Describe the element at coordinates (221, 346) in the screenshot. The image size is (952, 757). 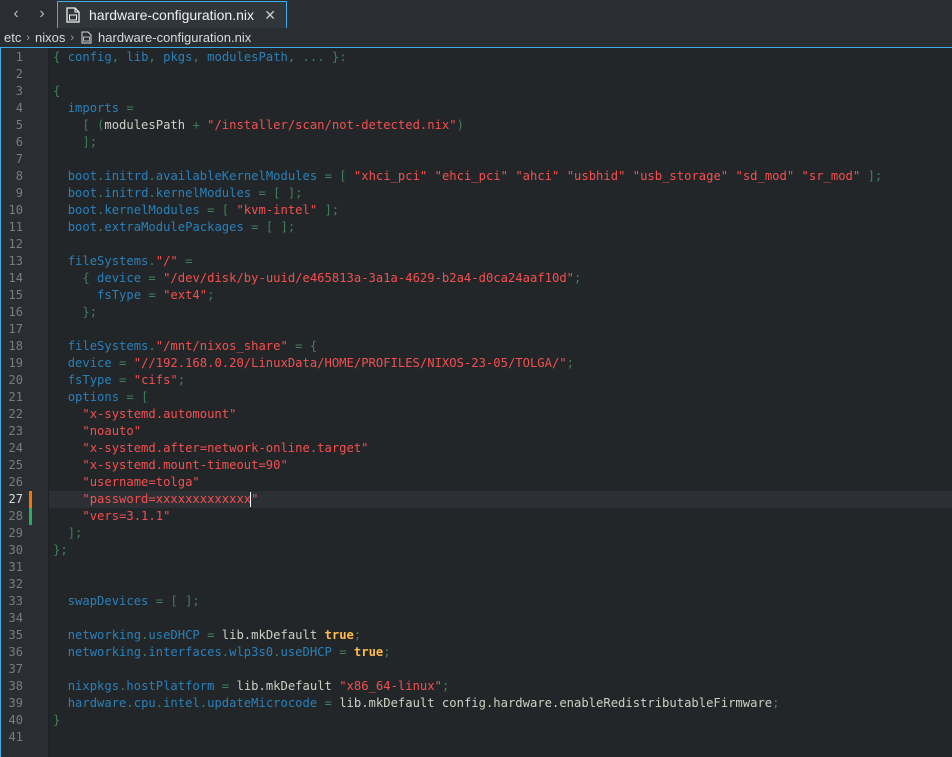
I see `code-token: "/mnt/nixos_share"` at that location.